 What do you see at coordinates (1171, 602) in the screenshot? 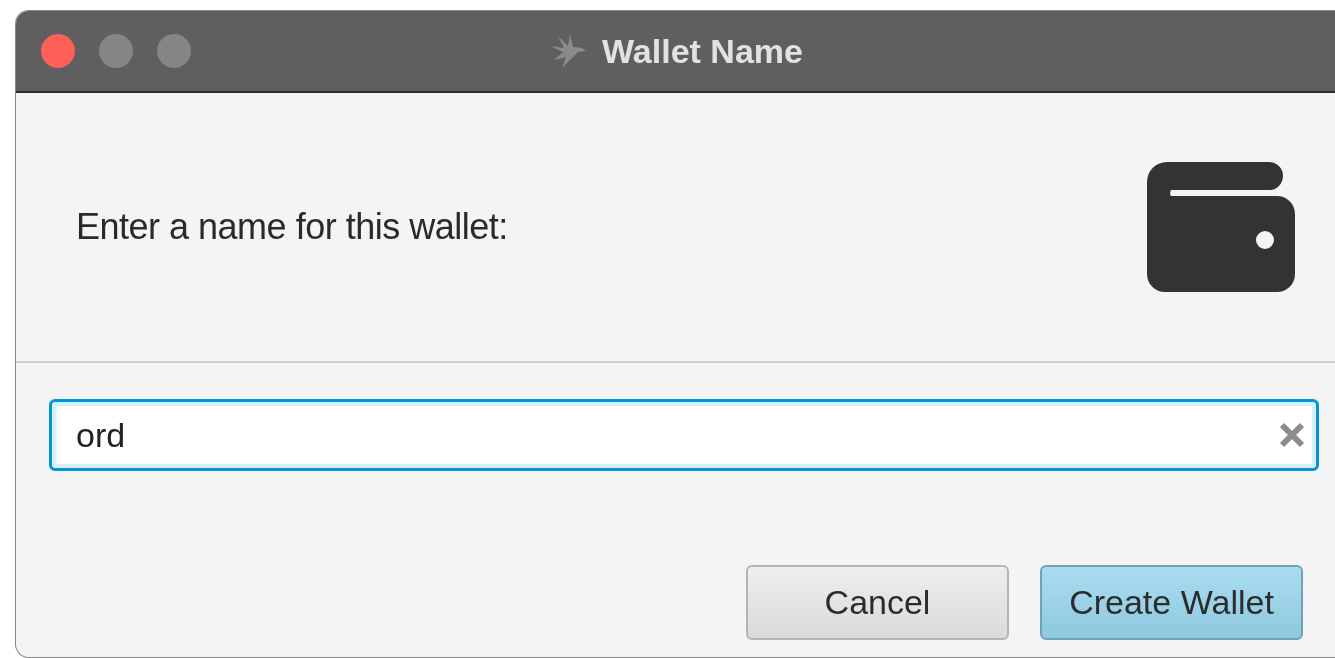
I see `create-wallet-button: Create Wallet` at bounding box center [1171, 602].